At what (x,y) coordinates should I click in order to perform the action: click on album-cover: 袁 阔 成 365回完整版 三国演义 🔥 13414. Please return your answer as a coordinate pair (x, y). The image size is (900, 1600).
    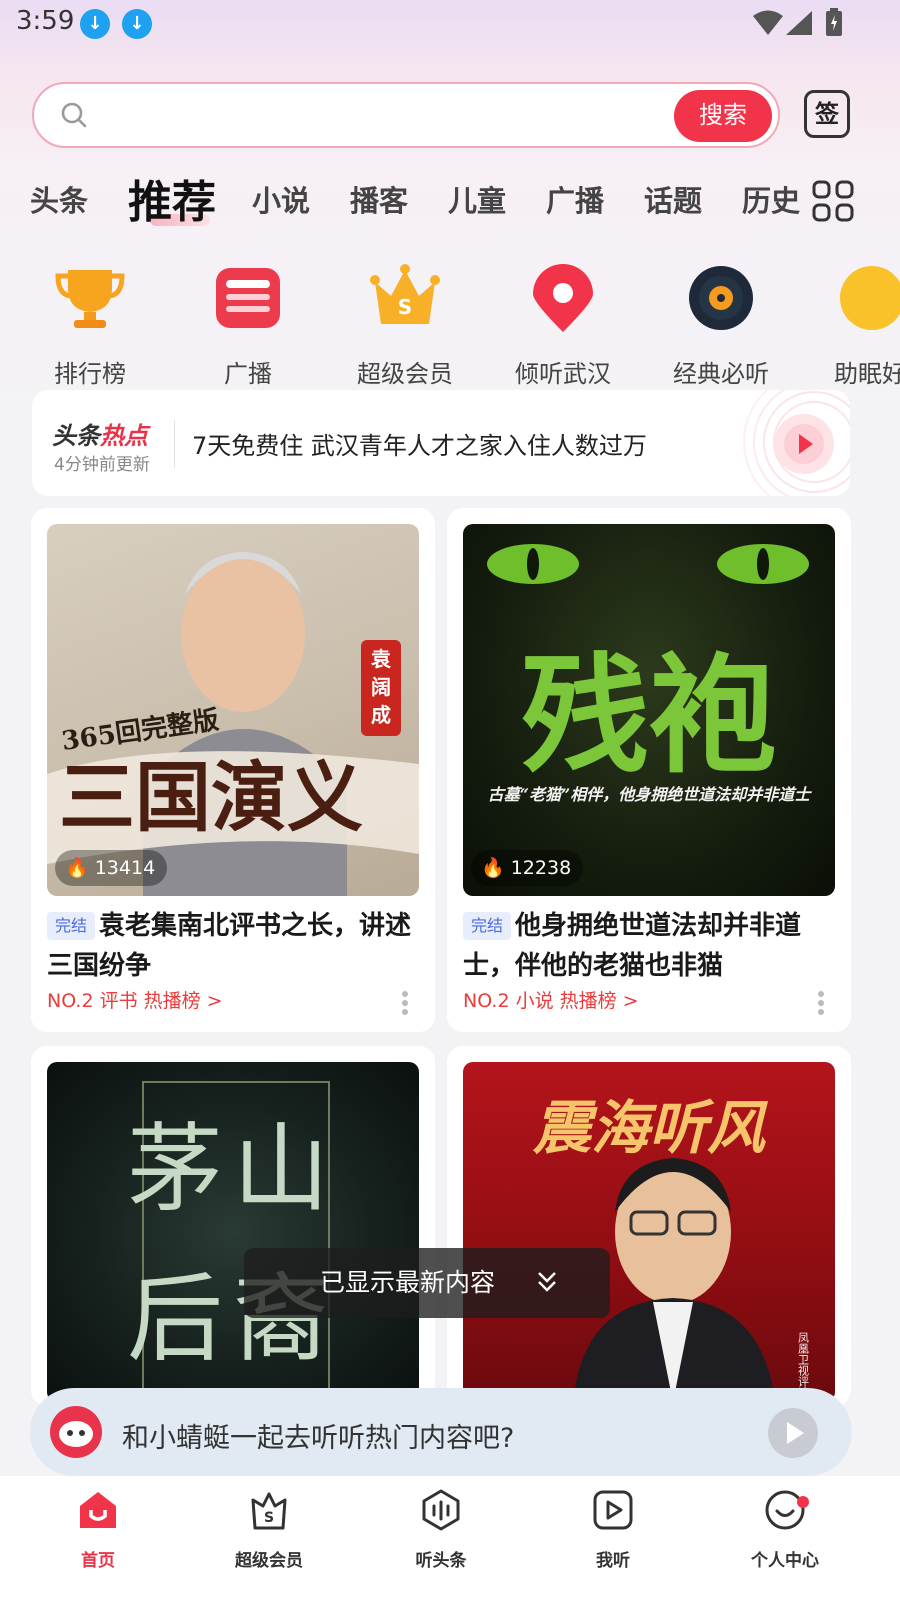
    Looking at the image, I should click on (233, 710).